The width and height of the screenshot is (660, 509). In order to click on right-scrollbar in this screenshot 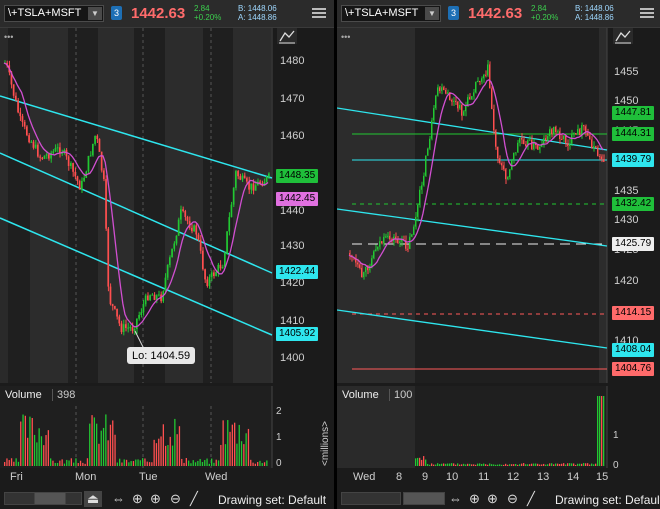, I will do `click(371, 498)`.